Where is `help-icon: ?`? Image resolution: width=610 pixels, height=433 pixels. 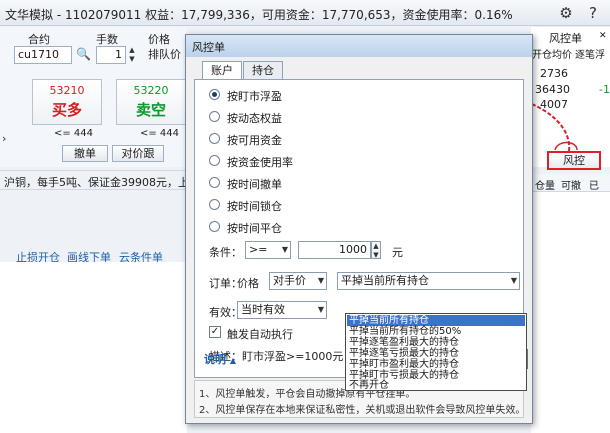
help-icon: ? is located at coordinates (593, 13).